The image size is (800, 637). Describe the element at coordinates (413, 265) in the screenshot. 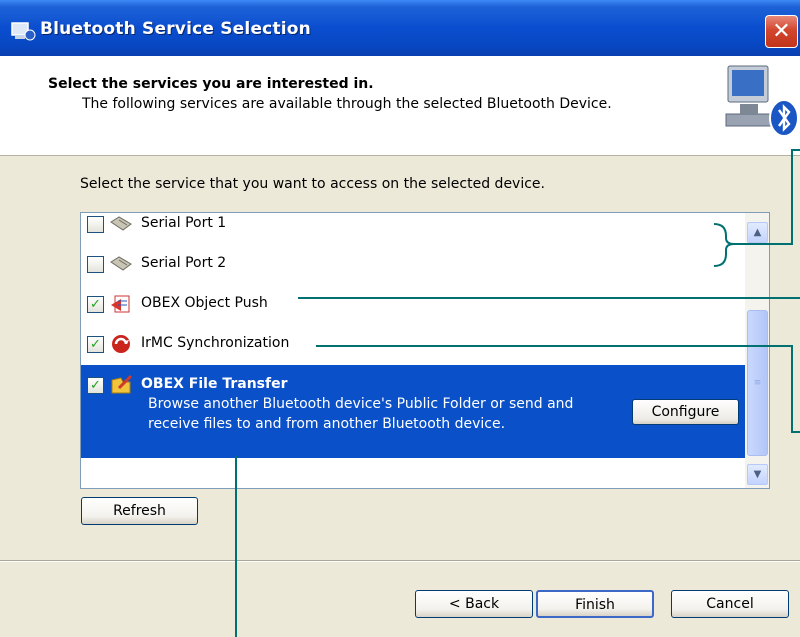

I see `list-item: Serial Port 2` at that location.